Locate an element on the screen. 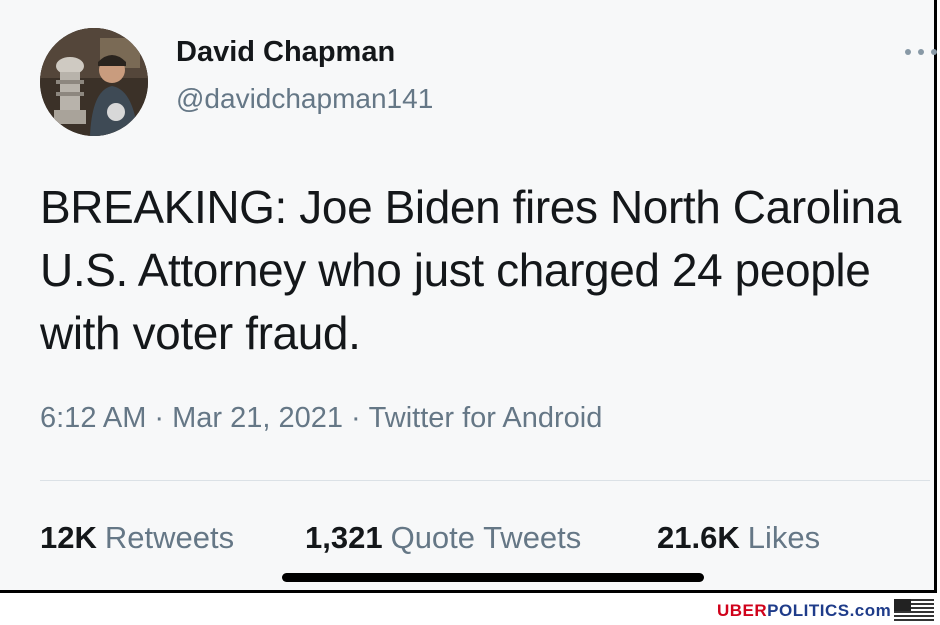 This screenshot has width=940, height=625. tweet-source: Twitter for Android is located at coordinates (486, 418).